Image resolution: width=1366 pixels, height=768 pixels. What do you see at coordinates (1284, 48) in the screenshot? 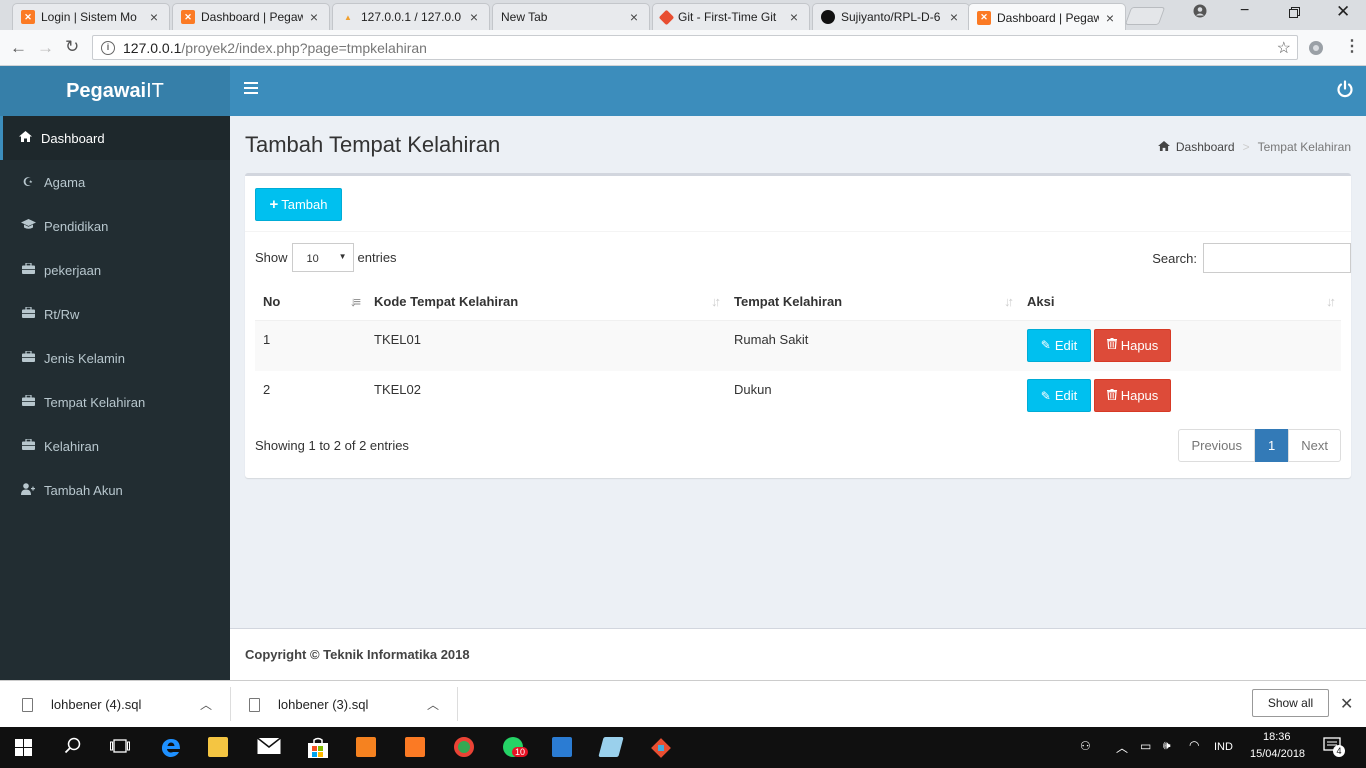
I see `bookmark-star-icon: ☆` at bounding box center [1284, 48].